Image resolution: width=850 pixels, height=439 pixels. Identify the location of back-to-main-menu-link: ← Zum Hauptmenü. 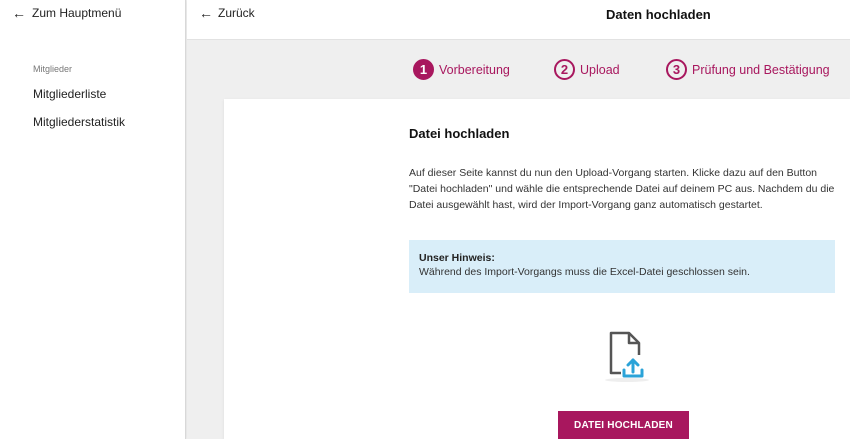
(66, 13).